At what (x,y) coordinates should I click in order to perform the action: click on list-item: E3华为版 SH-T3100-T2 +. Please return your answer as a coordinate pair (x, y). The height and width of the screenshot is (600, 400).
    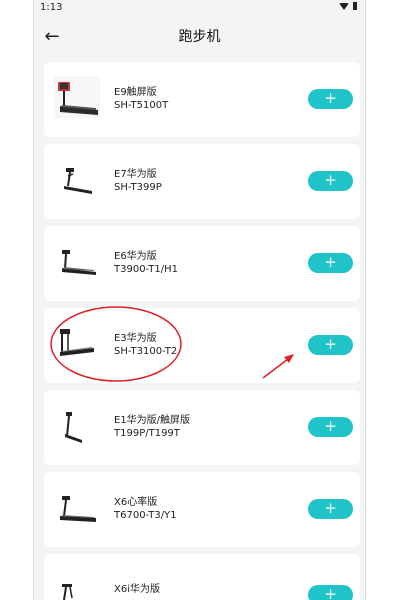
    Looking at the image, I should click on (202, 345).